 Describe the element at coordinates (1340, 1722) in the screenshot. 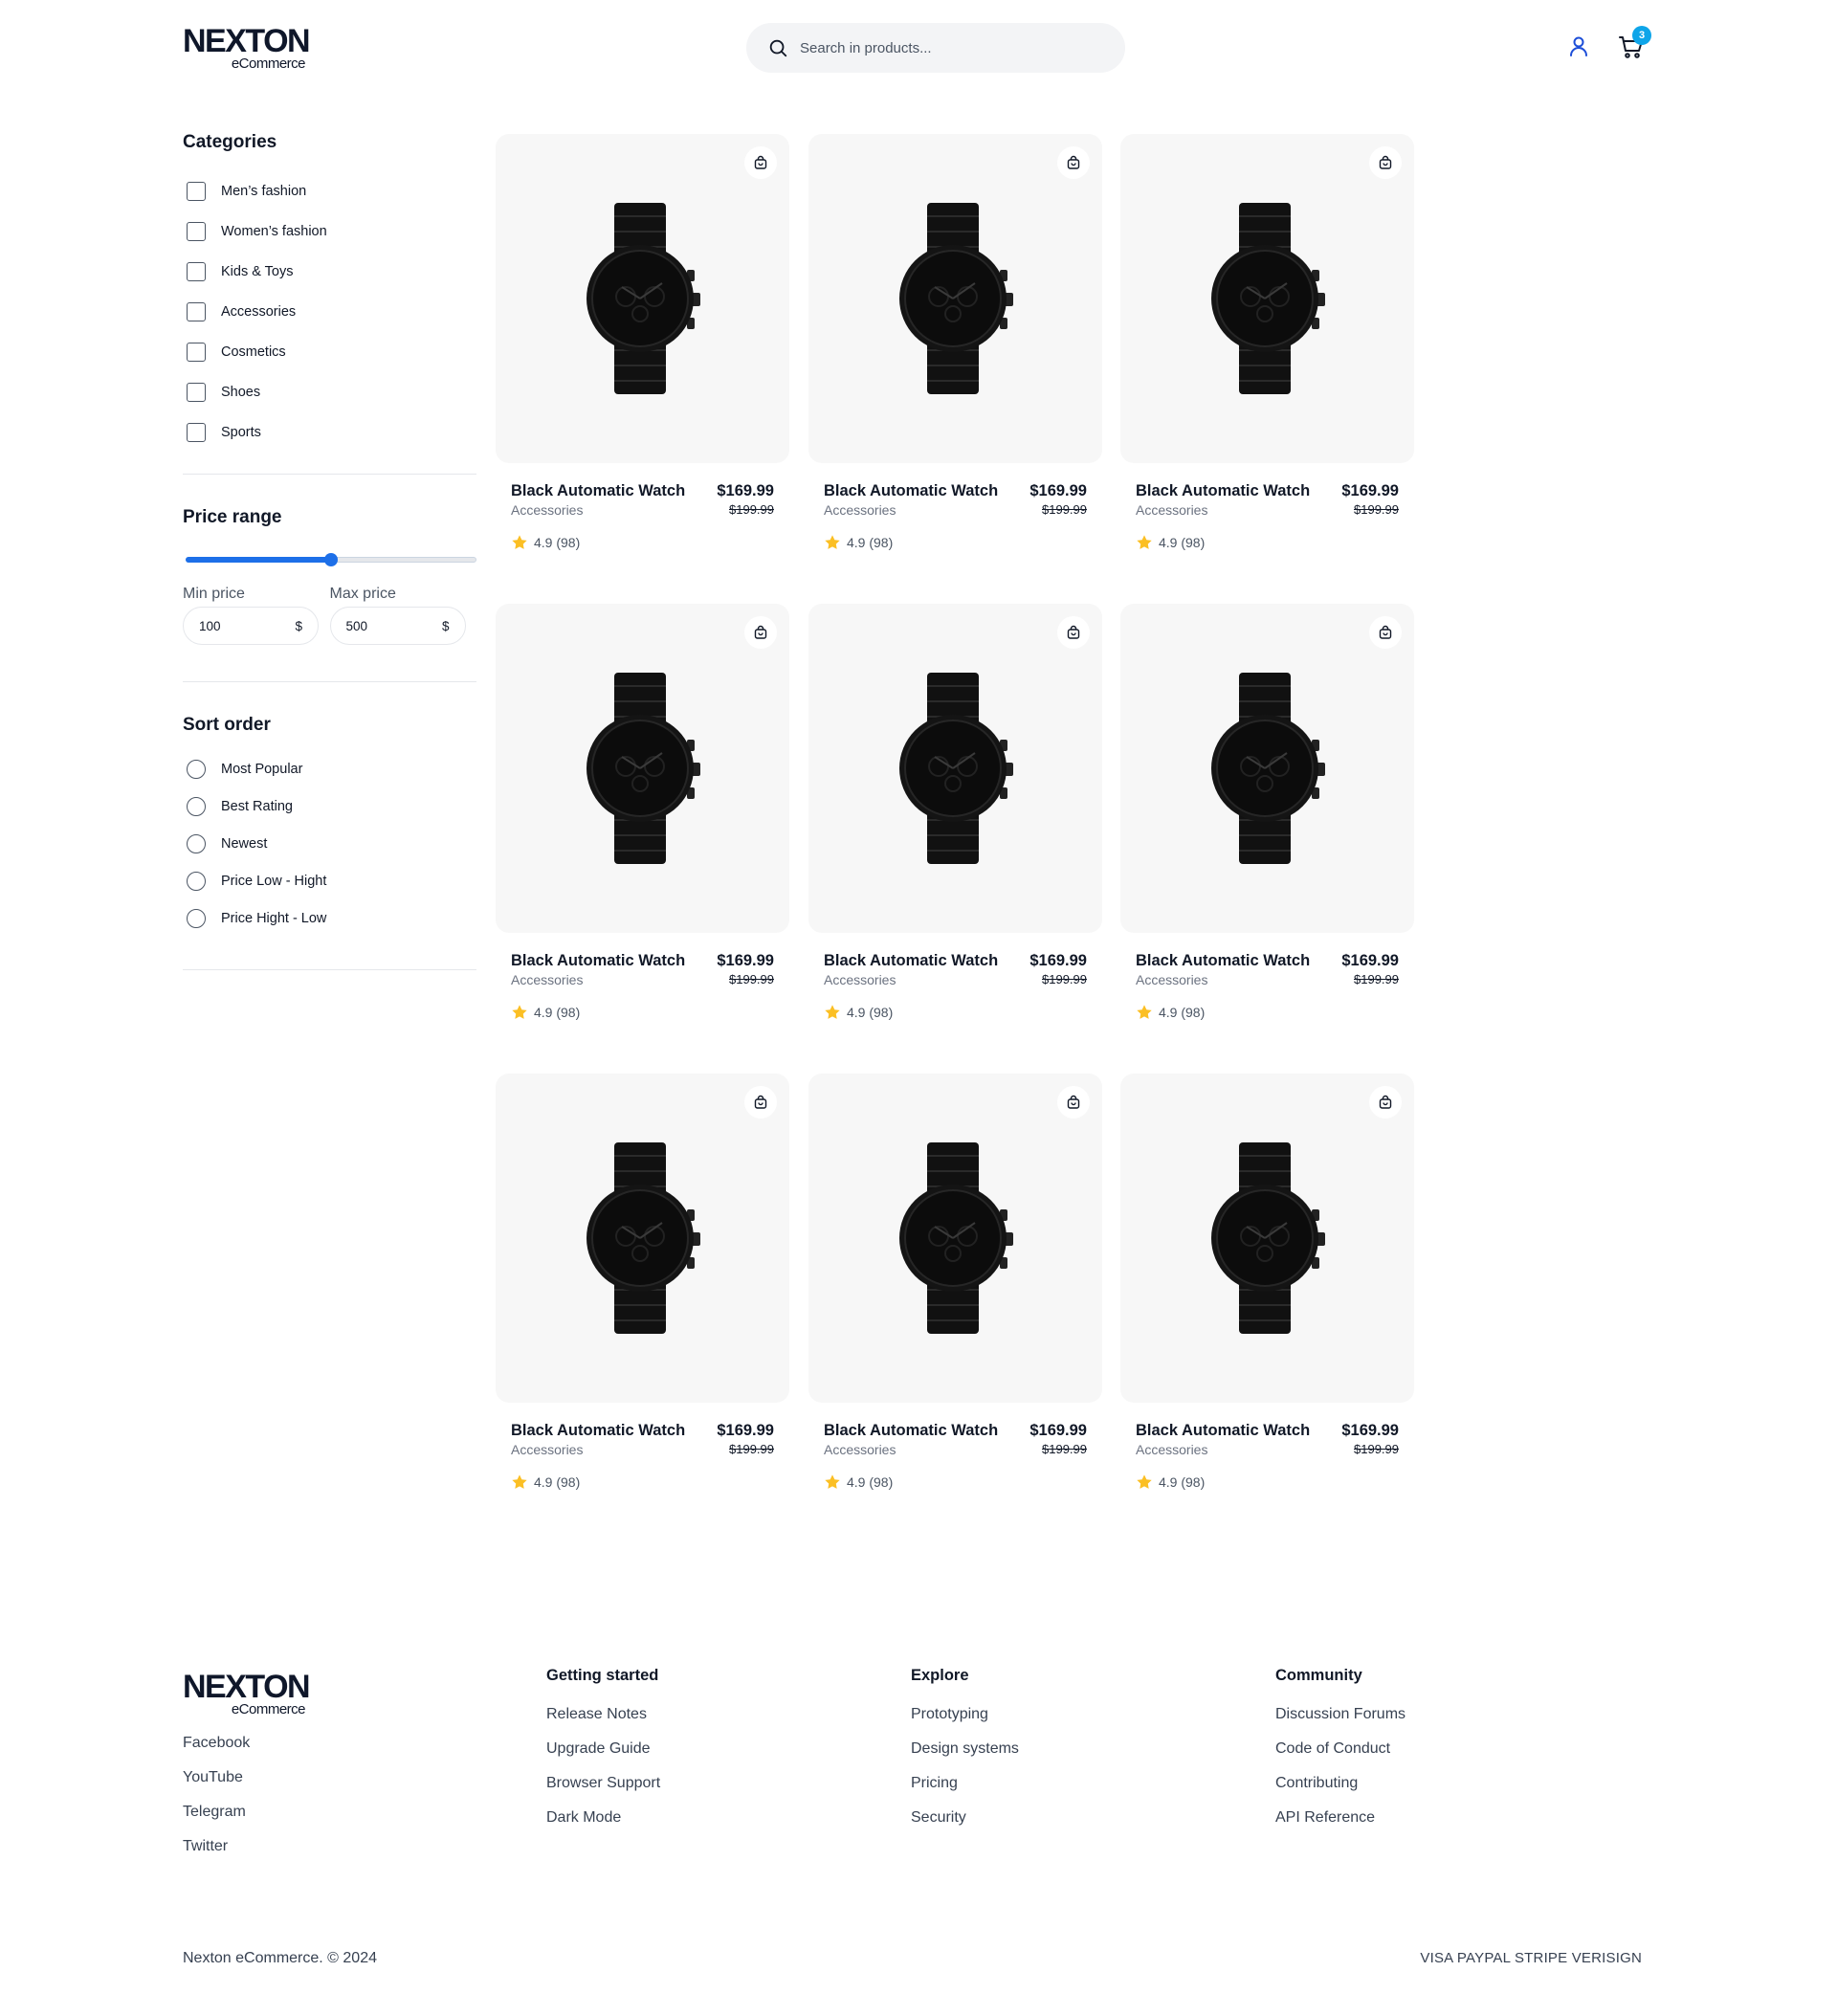

I see `footer-link: Discussion Forums` at that location.